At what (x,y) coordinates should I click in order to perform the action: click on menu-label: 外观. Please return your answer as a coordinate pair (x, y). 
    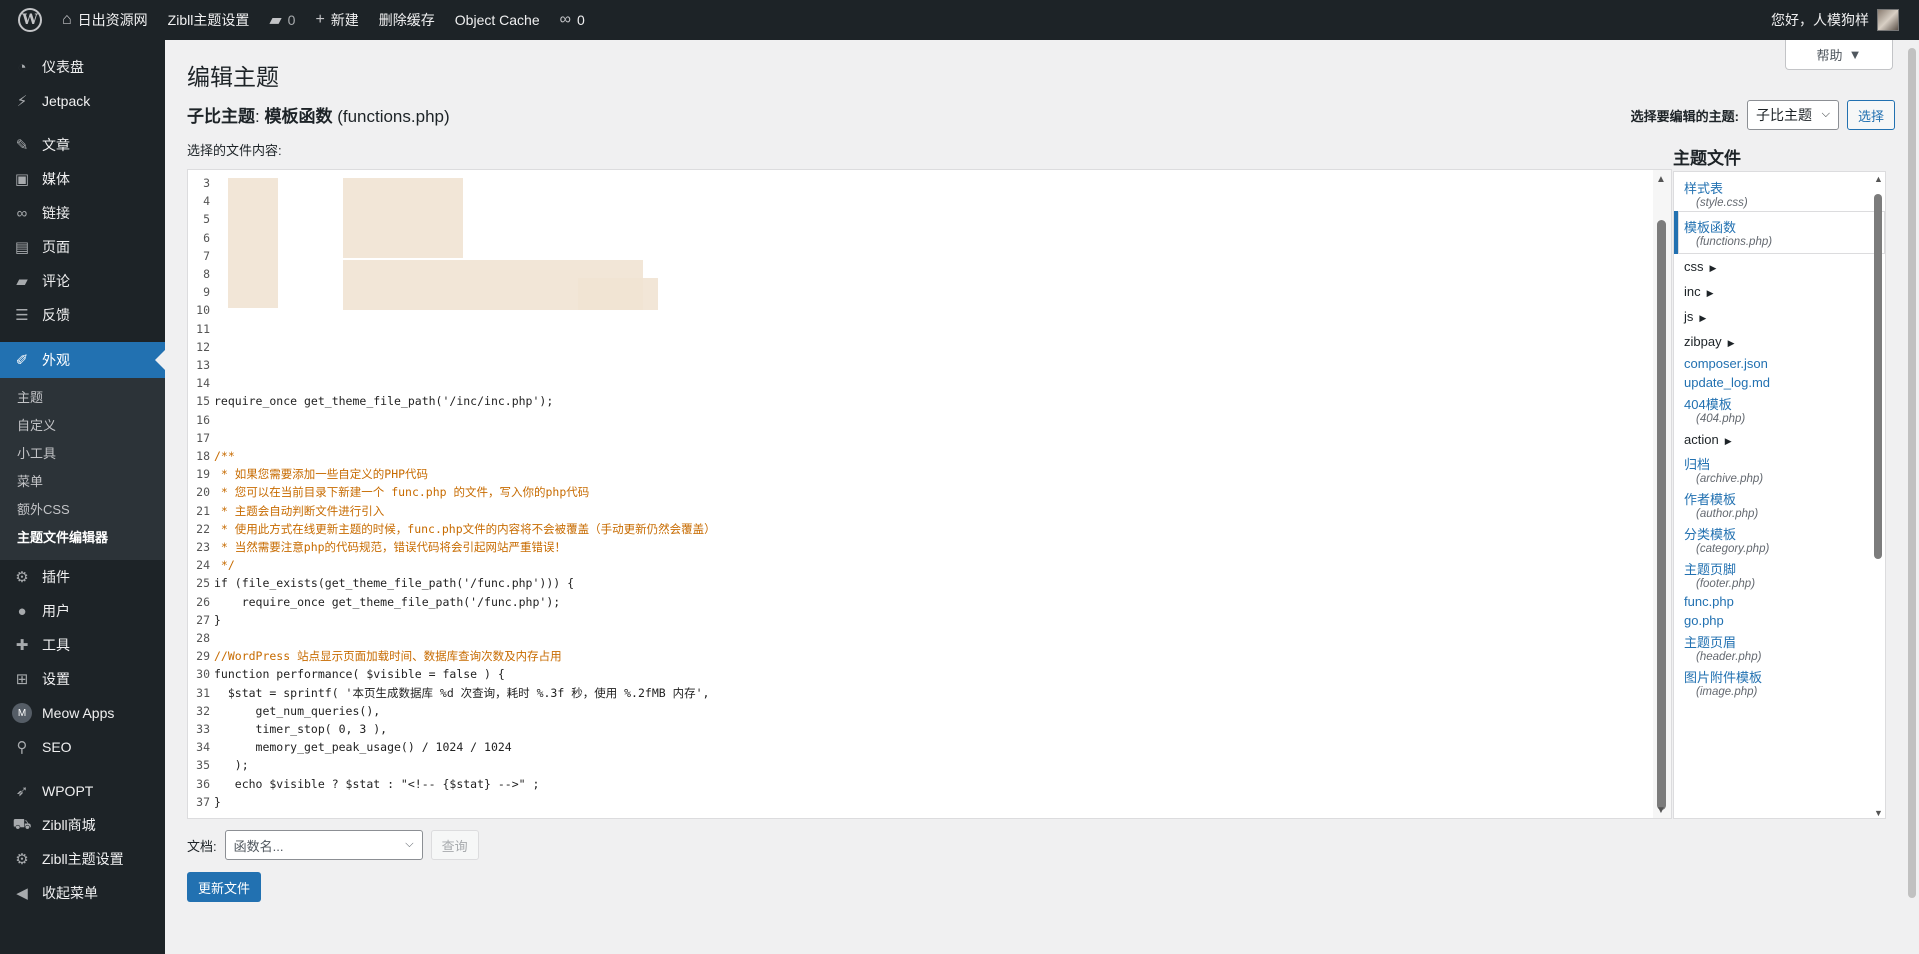
    Looking at the image, I should click on (56, 360).